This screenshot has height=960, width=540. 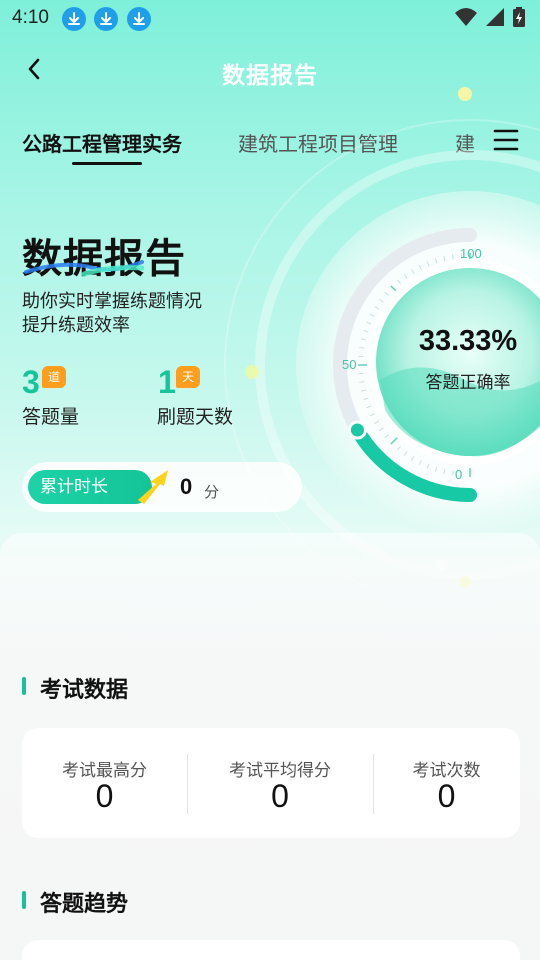 What do you see at coordinates (349, 364) in the screenshot?
I see `gauge-scale-mid: 50` at bounding box center [349, 364].